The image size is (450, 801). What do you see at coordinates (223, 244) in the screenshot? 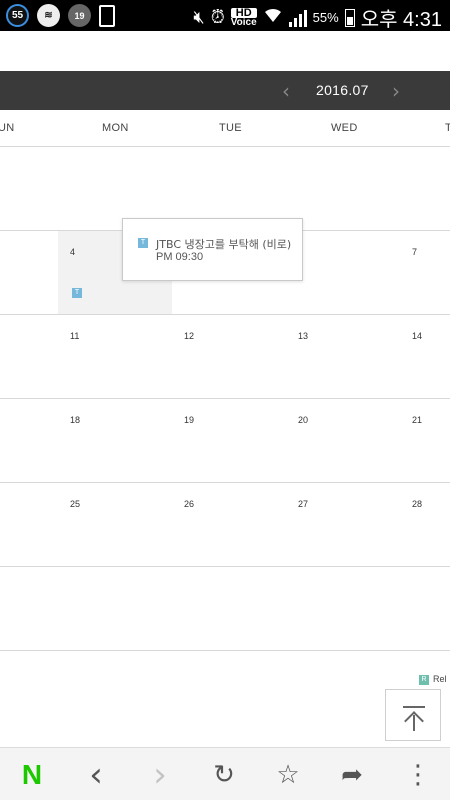
I see `event-title: JTBC 냉장고를 부탁해 (비로)` at bounding box center [223, 244].